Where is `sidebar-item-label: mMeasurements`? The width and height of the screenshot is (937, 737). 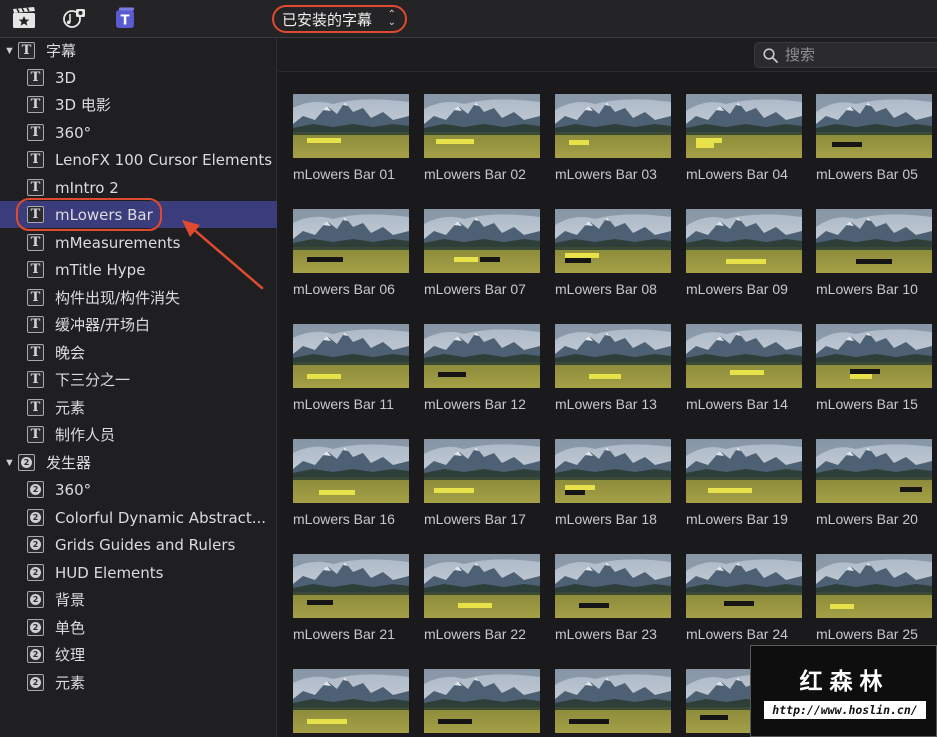
sidebar-item-label: mMeasurements is located at coordinates (118, 242).